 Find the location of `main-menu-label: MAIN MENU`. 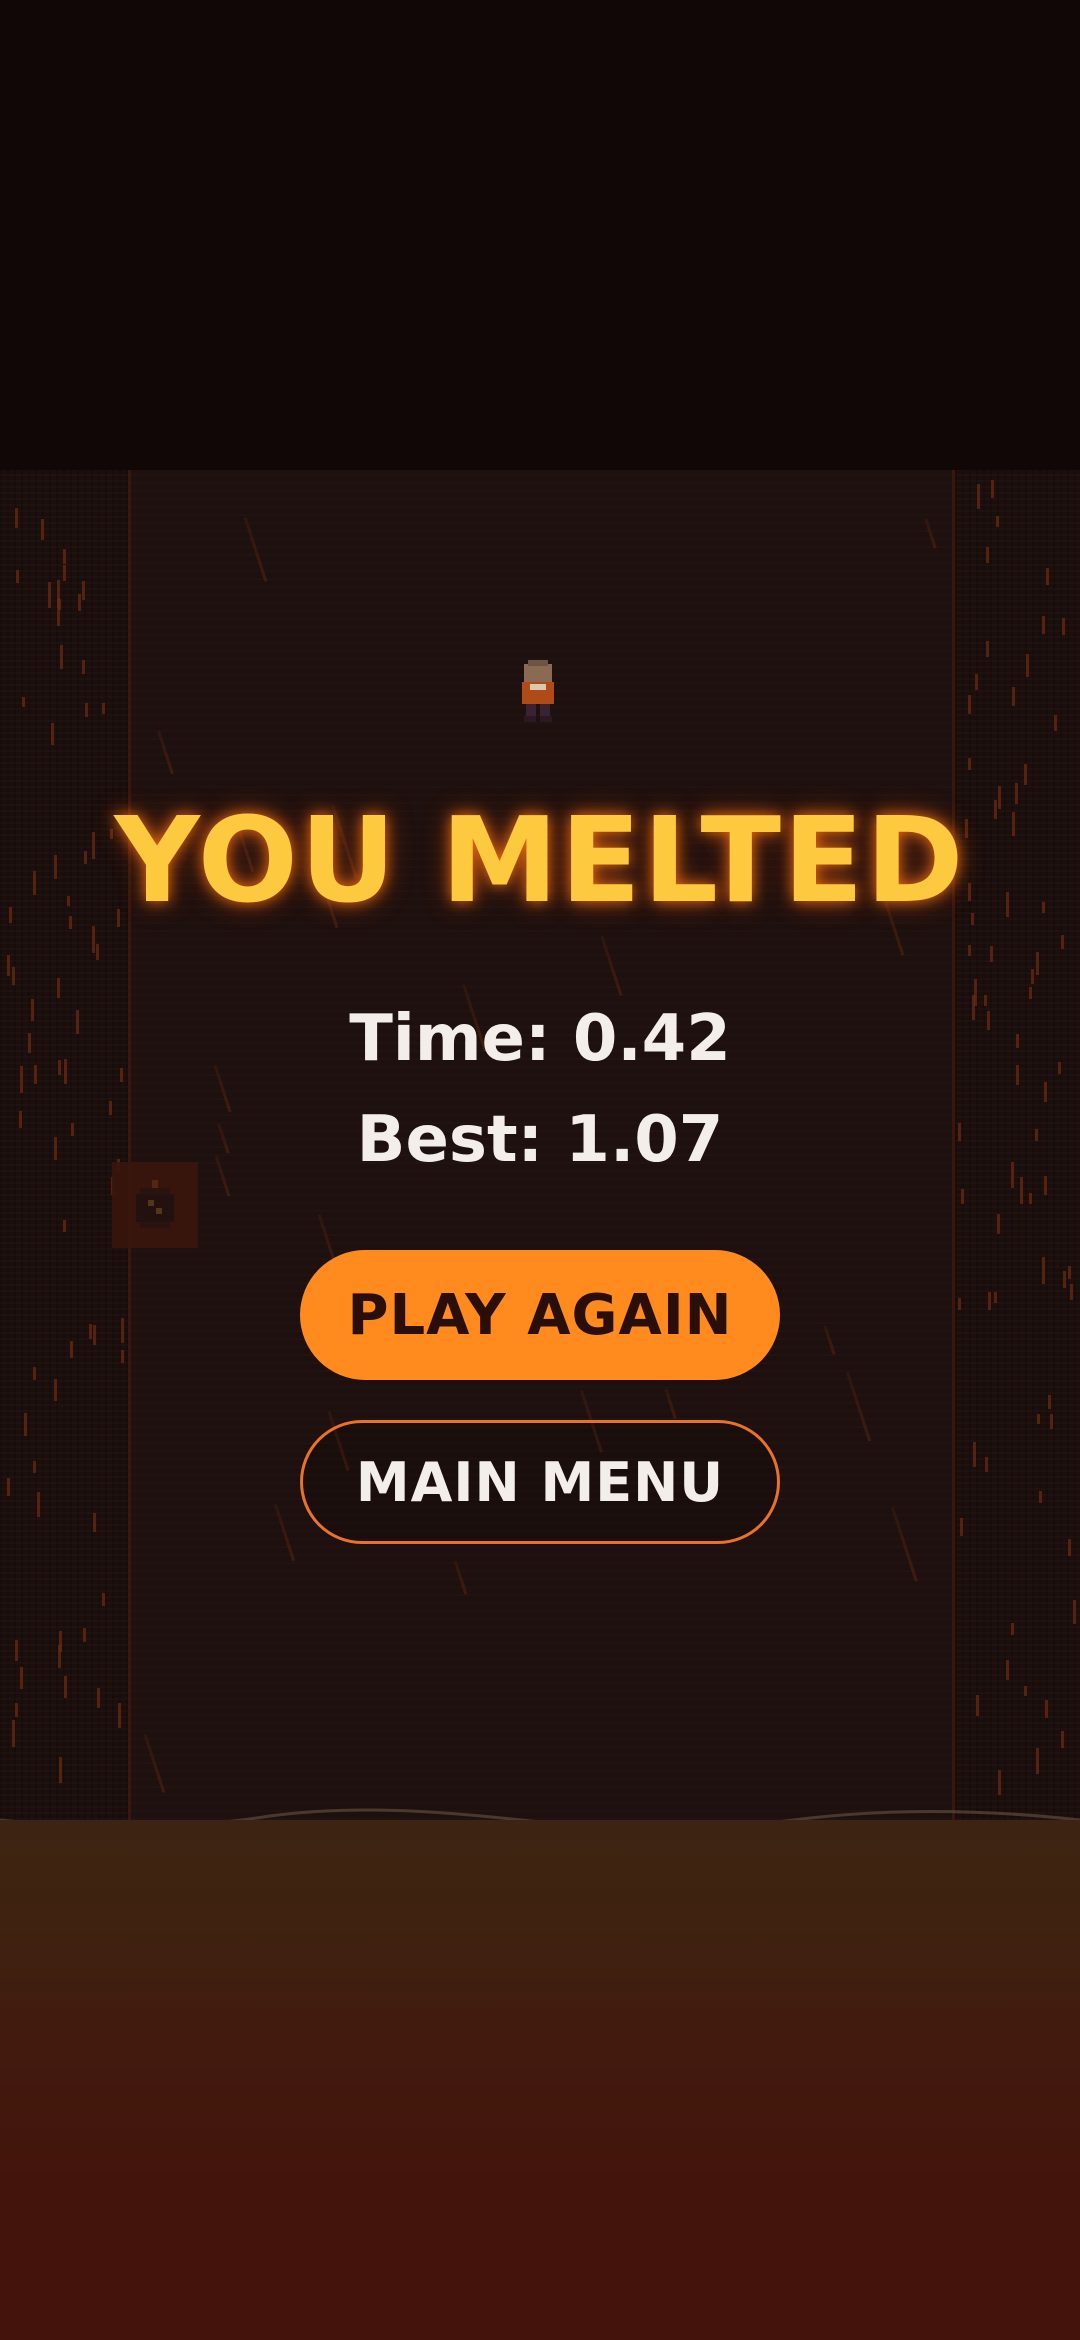

main-menu-label: MAIN MENU is located at coordinates (540, 1482).